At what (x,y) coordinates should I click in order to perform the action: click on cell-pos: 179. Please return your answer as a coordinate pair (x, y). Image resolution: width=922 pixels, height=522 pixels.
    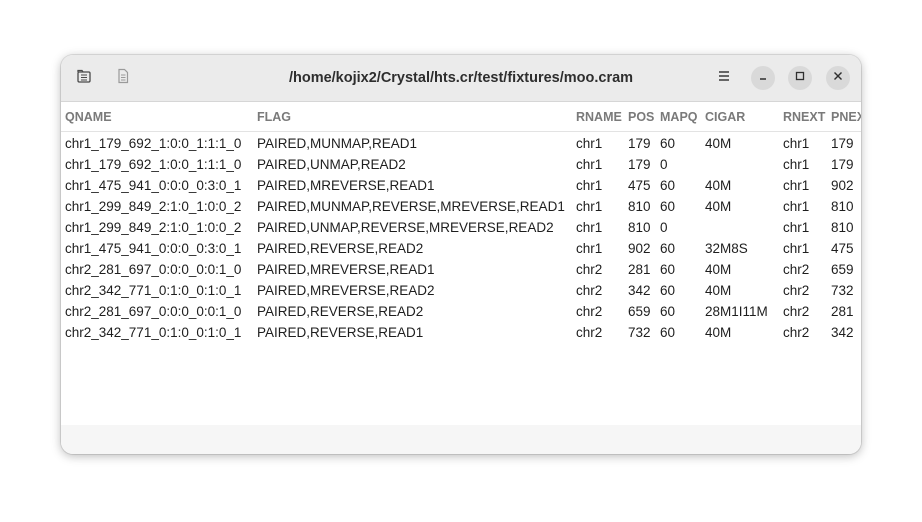
    Looking at the image, I should click on (639, 164).